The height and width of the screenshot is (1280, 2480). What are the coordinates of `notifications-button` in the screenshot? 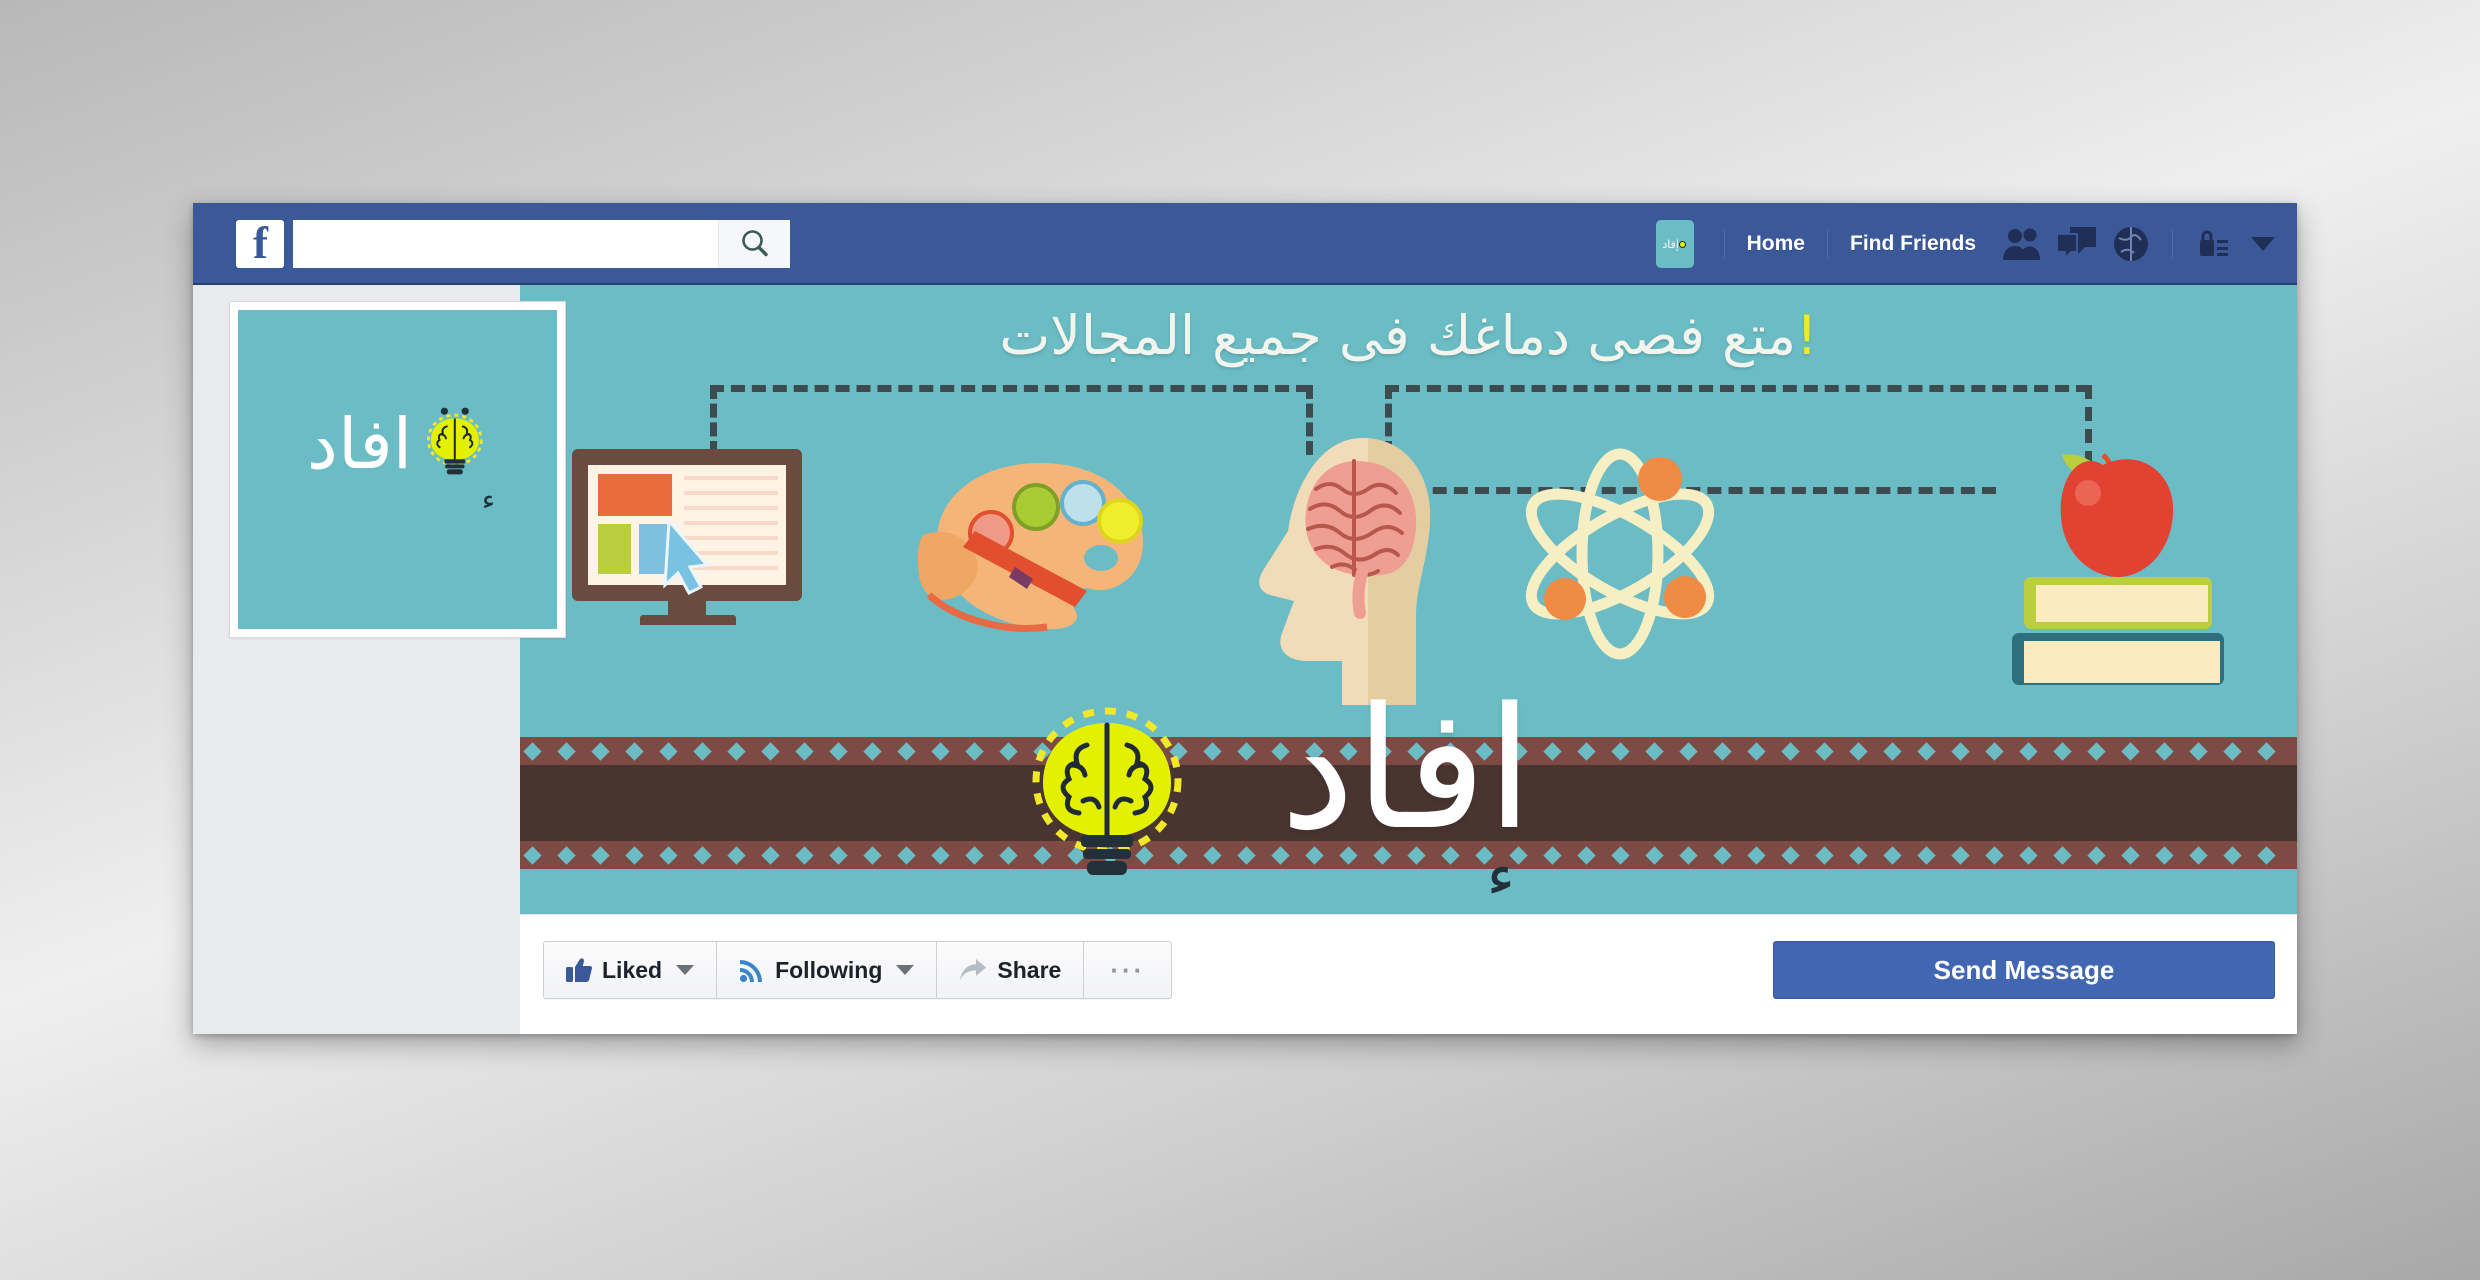 It's located at (2131, 244).